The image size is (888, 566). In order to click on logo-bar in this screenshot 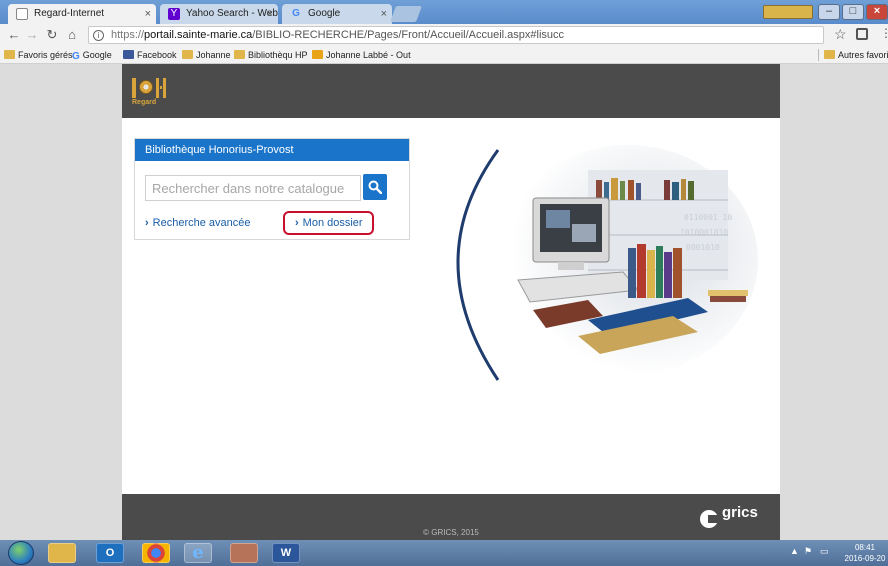, I will do `click(134, 88)`.